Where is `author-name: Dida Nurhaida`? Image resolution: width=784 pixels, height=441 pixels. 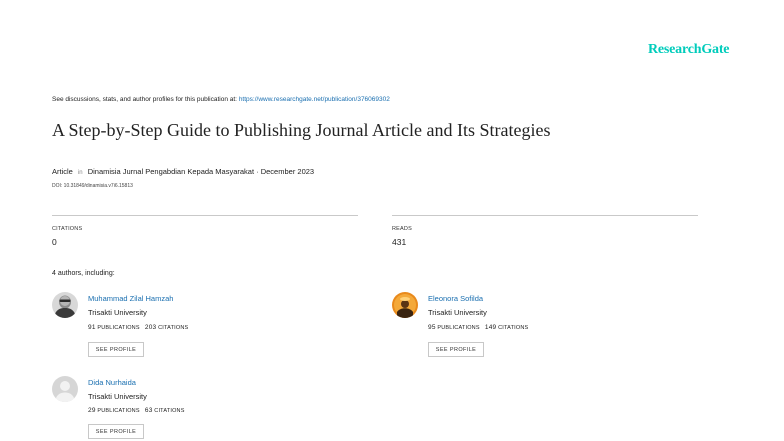 author-name: Dida Nurhaida is located at coordinates (112, 382).